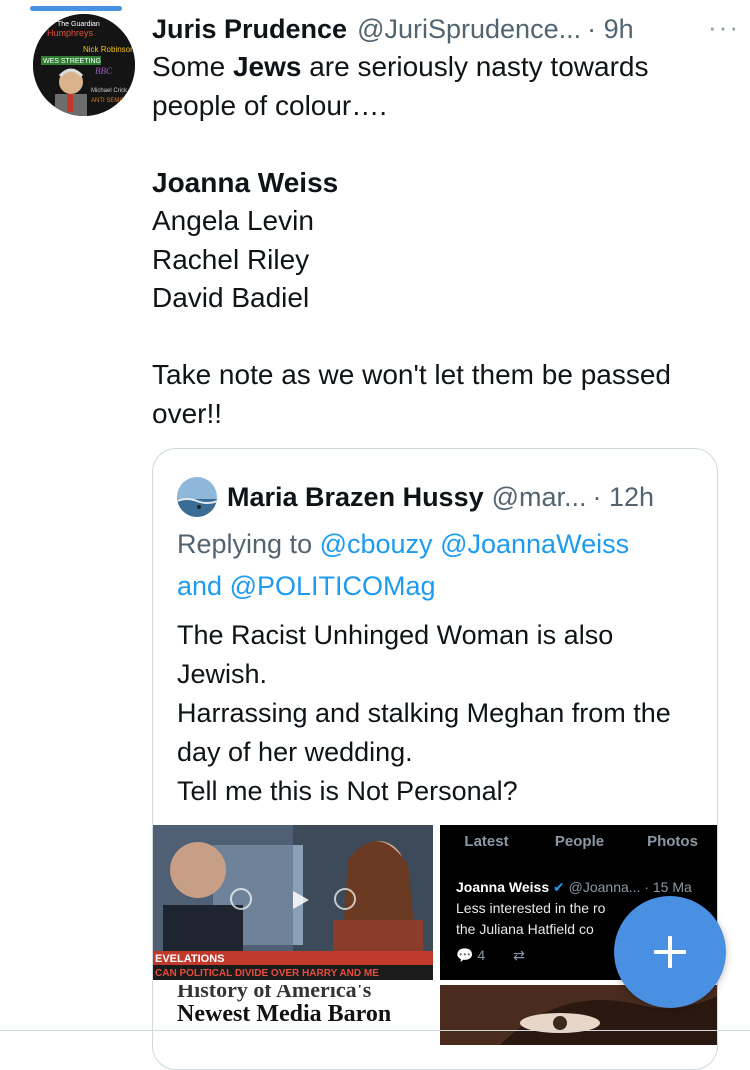 The height and width of the screenshot is (1070, 750). I want to click on tab-photos: Photos, so click(672, 841).